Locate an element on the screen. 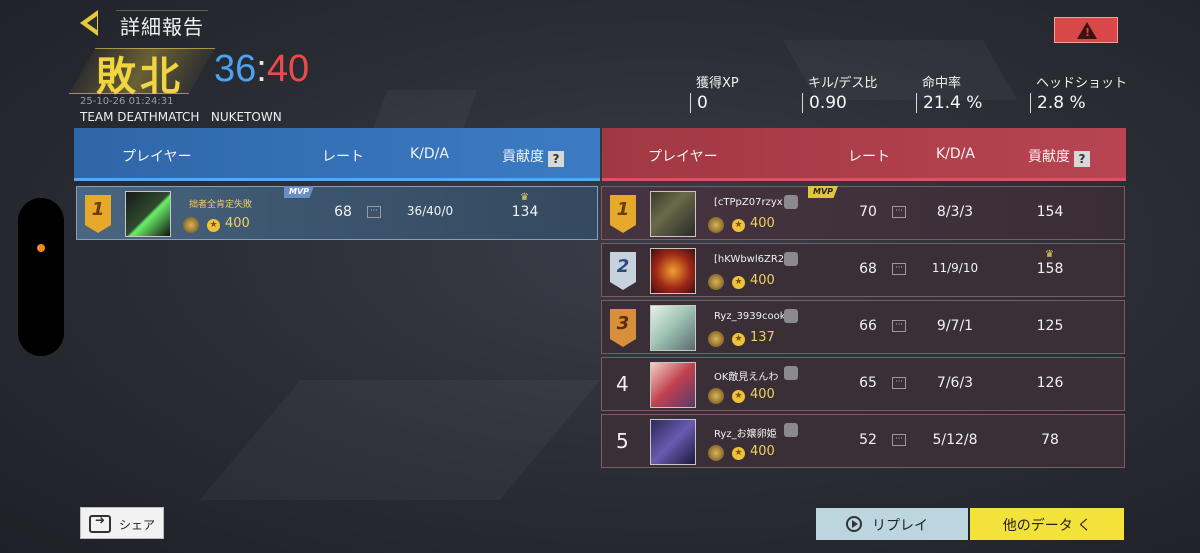  play-icon is located at coordinates (854, 524).